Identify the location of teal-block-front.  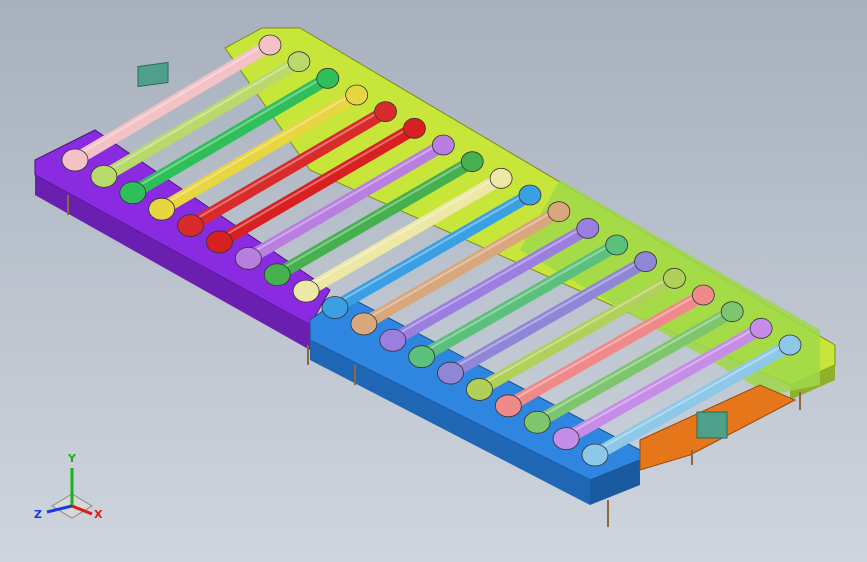
(712, 425).